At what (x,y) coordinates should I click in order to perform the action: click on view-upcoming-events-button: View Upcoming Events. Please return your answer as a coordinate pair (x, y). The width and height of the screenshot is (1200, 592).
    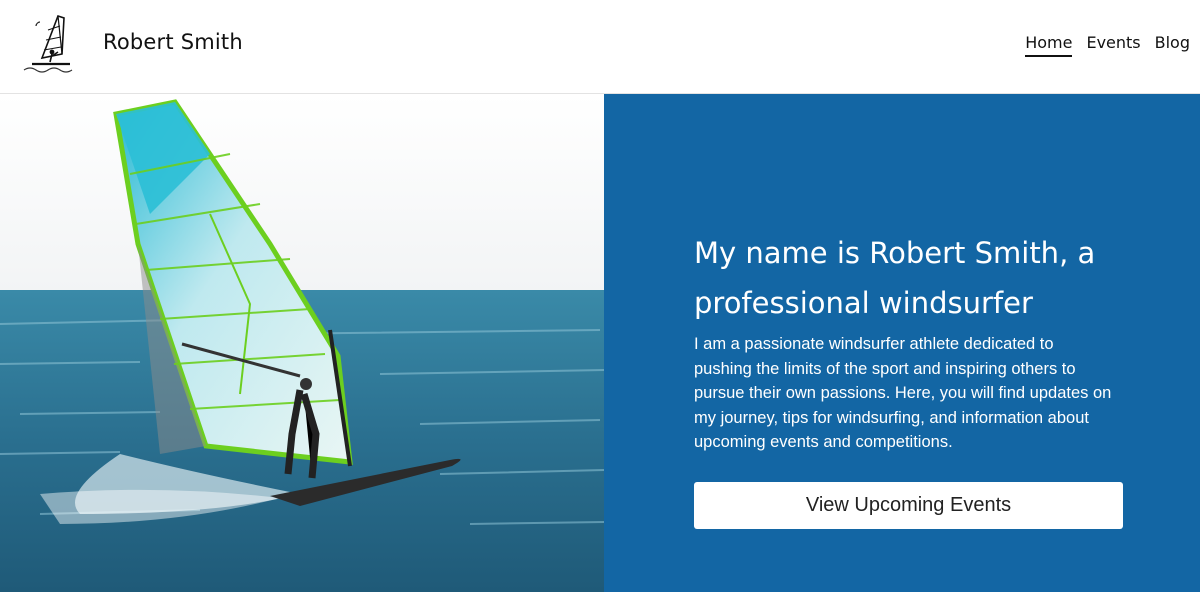
    Looking at the image, I should click on (908, 505).